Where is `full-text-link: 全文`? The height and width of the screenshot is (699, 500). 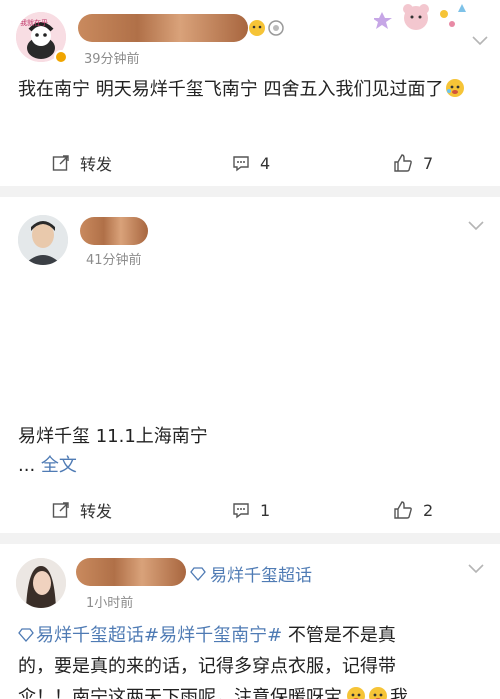 full-text-link: 全文 is located at coordinates (59, 465).